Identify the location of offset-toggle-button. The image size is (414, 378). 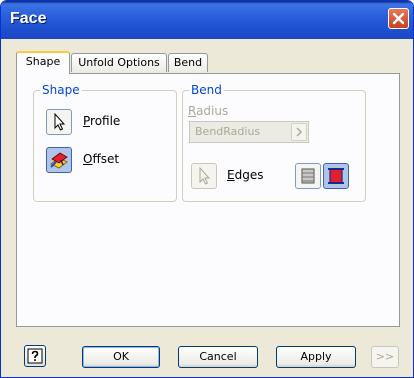
(59, 160).